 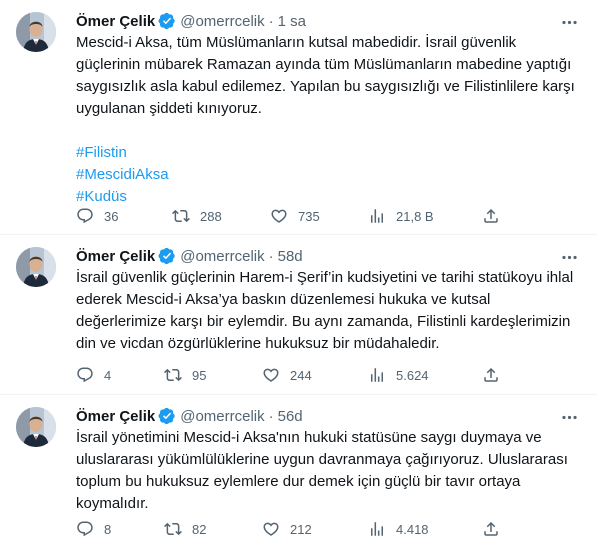 I want to click on tweet-actions: 36 288 735 21,8 B, so click(x=296, y=216).